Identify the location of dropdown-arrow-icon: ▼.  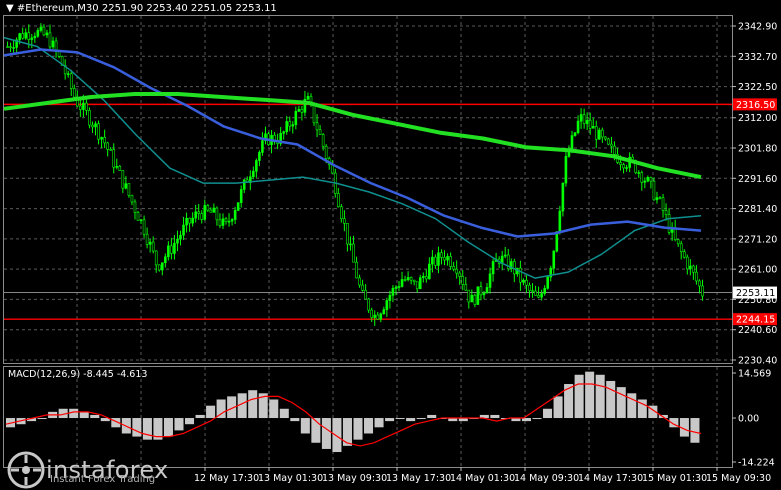
(10, 8).